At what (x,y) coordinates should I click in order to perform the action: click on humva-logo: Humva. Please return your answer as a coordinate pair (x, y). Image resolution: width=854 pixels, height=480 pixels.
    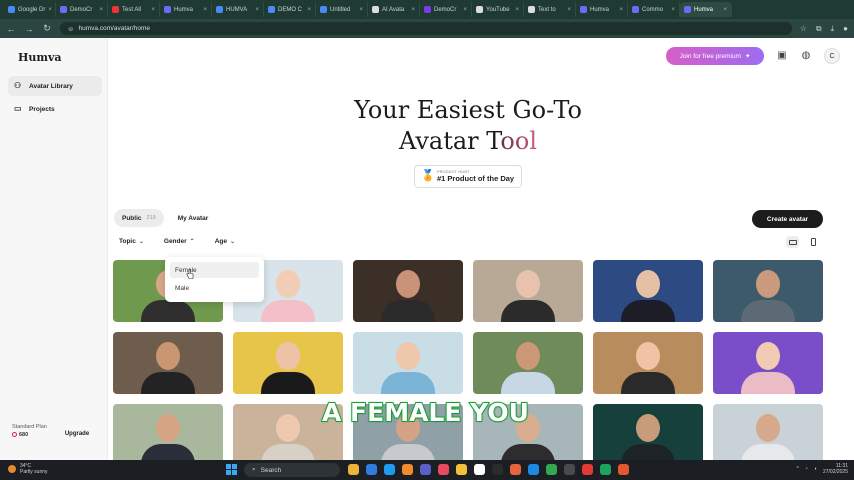
    Looking at the image, I should click on (40, 57).